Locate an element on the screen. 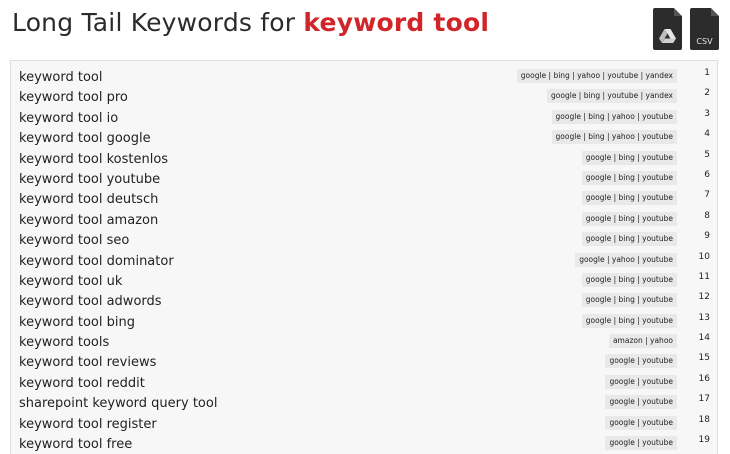  row-number: 16 is located at coordinates (704, 378).